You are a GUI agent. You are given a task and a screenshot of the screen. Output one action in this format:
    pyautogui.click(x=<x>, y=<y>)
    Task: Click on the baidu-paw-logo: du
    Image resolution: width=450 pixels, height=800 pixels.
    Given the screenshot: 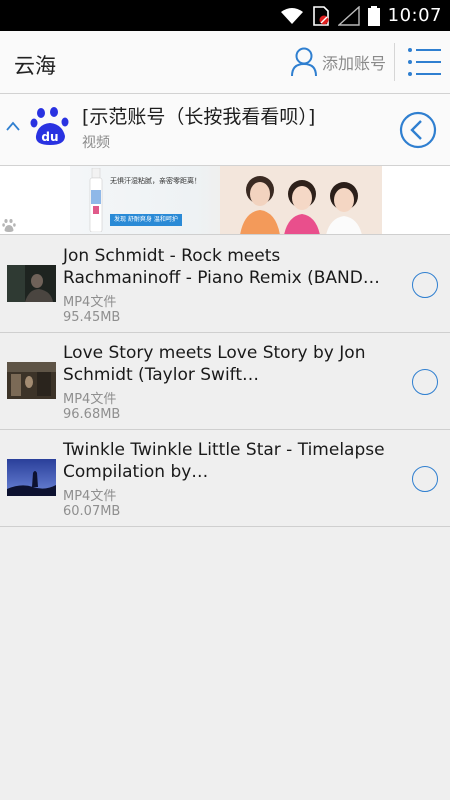 What is the action you would take?
    pyautogui.click(x=49, y=126)
    